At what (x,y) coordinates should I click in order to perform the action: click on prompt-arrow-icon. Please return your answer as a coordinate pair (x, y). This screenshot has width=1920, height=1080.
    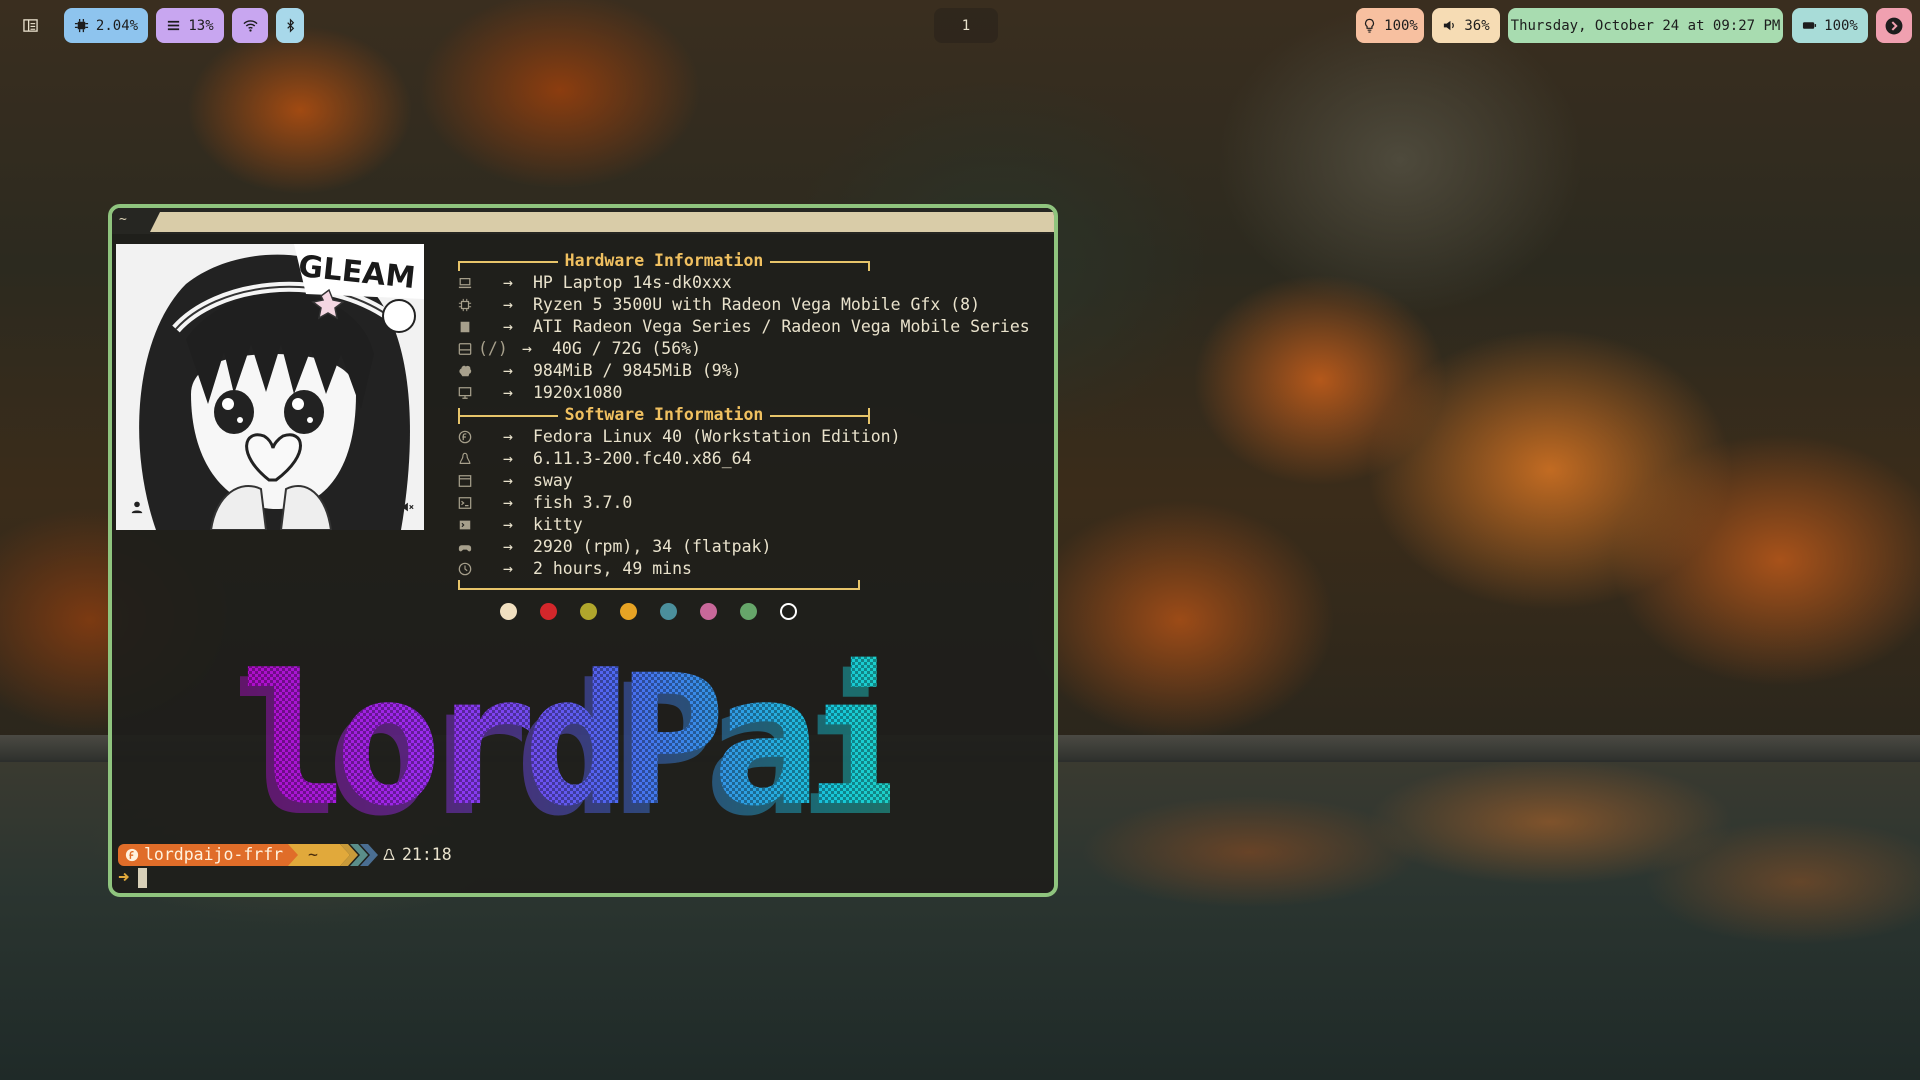
    Looking at the image, I should click on (123, 877).